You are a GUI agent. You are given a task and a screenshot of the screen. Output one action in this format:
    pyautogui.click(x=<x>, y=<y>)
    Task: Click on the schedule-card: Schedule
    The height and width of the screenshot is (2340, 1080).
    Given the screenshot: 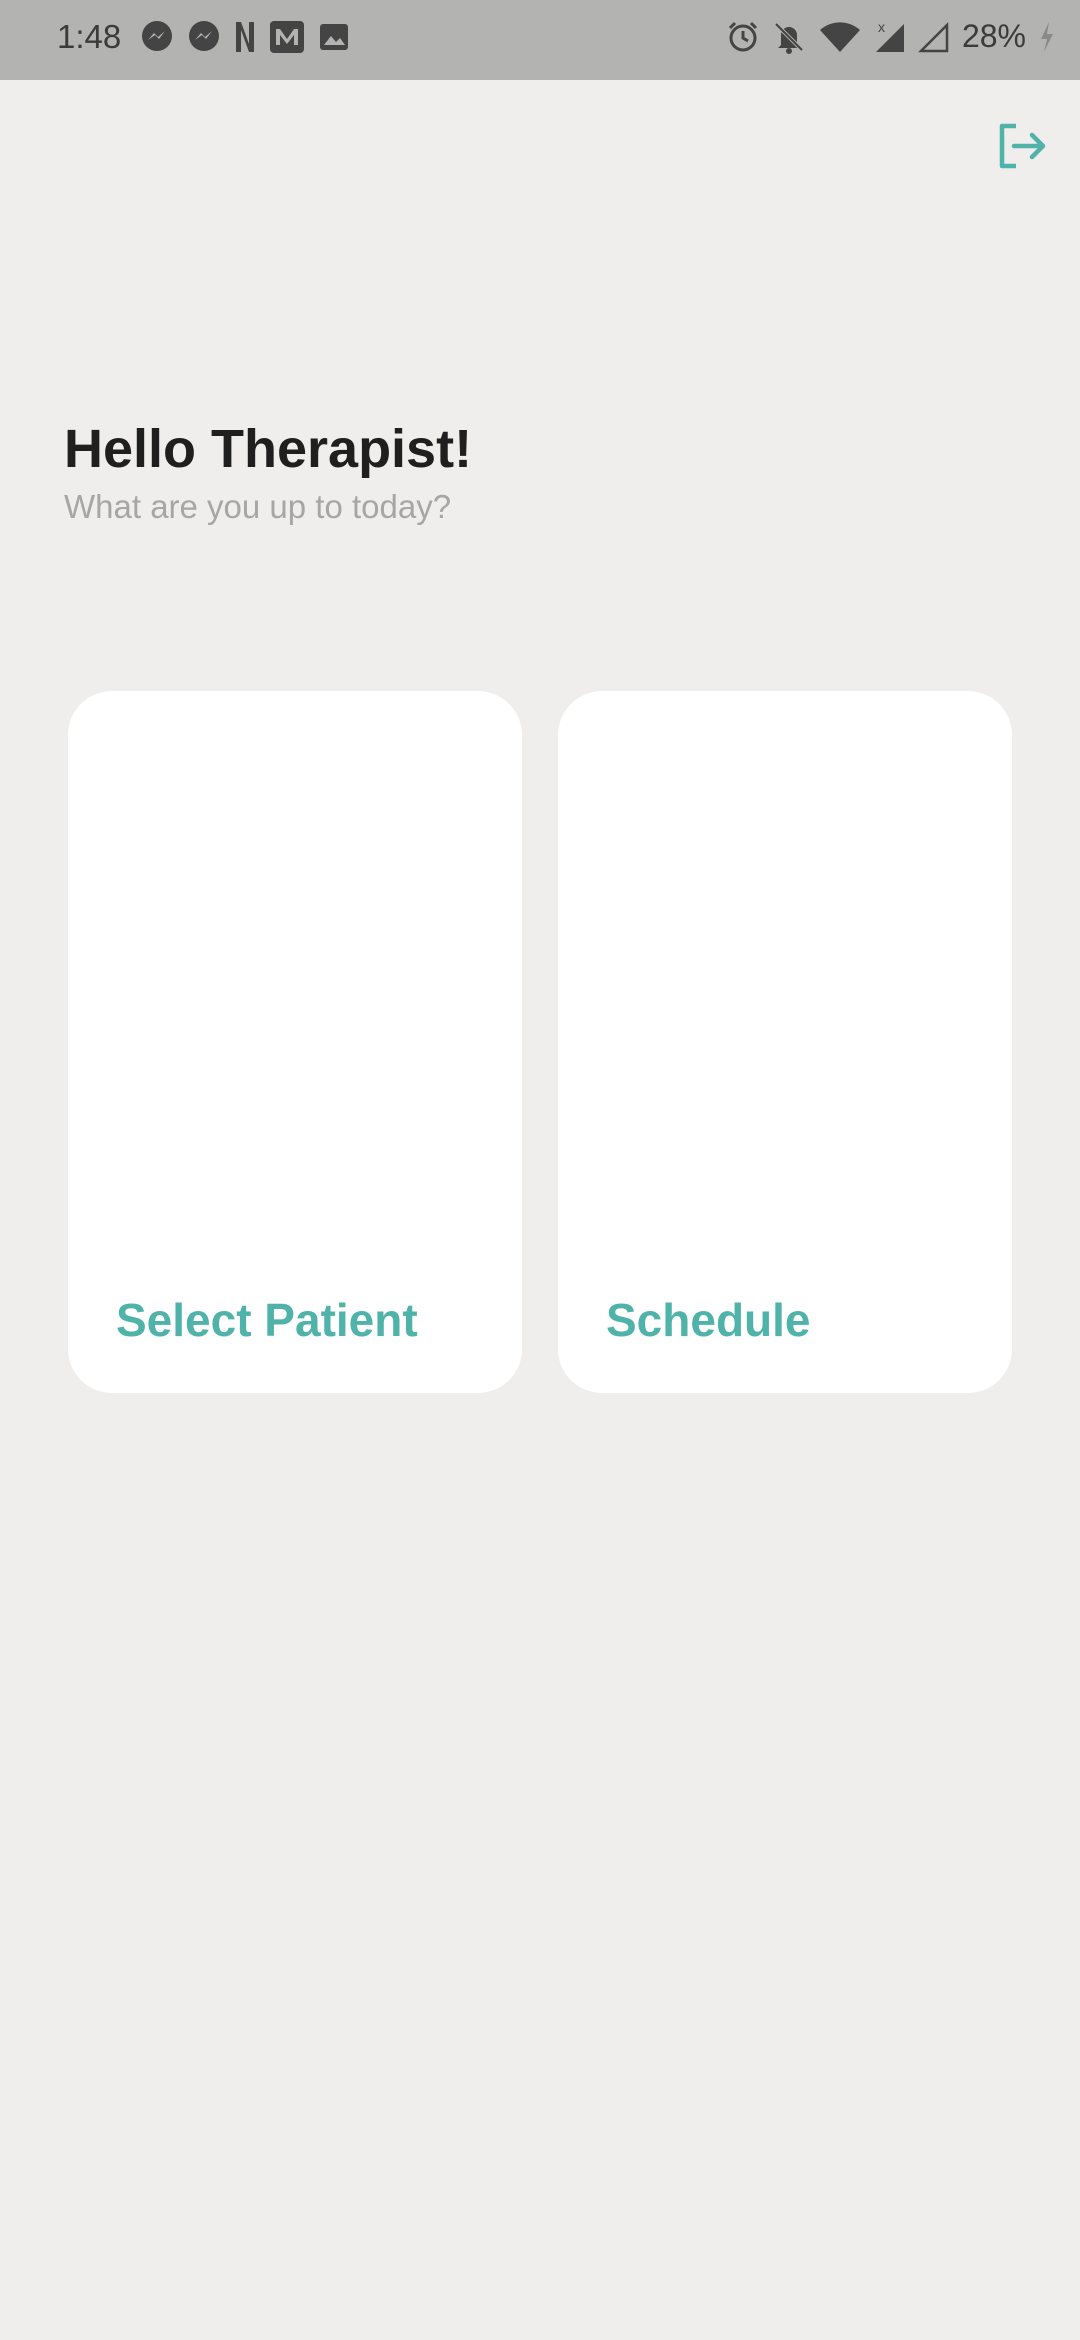 What is the action you would take?
    pyautogui.click(x=785, y=1042)
    